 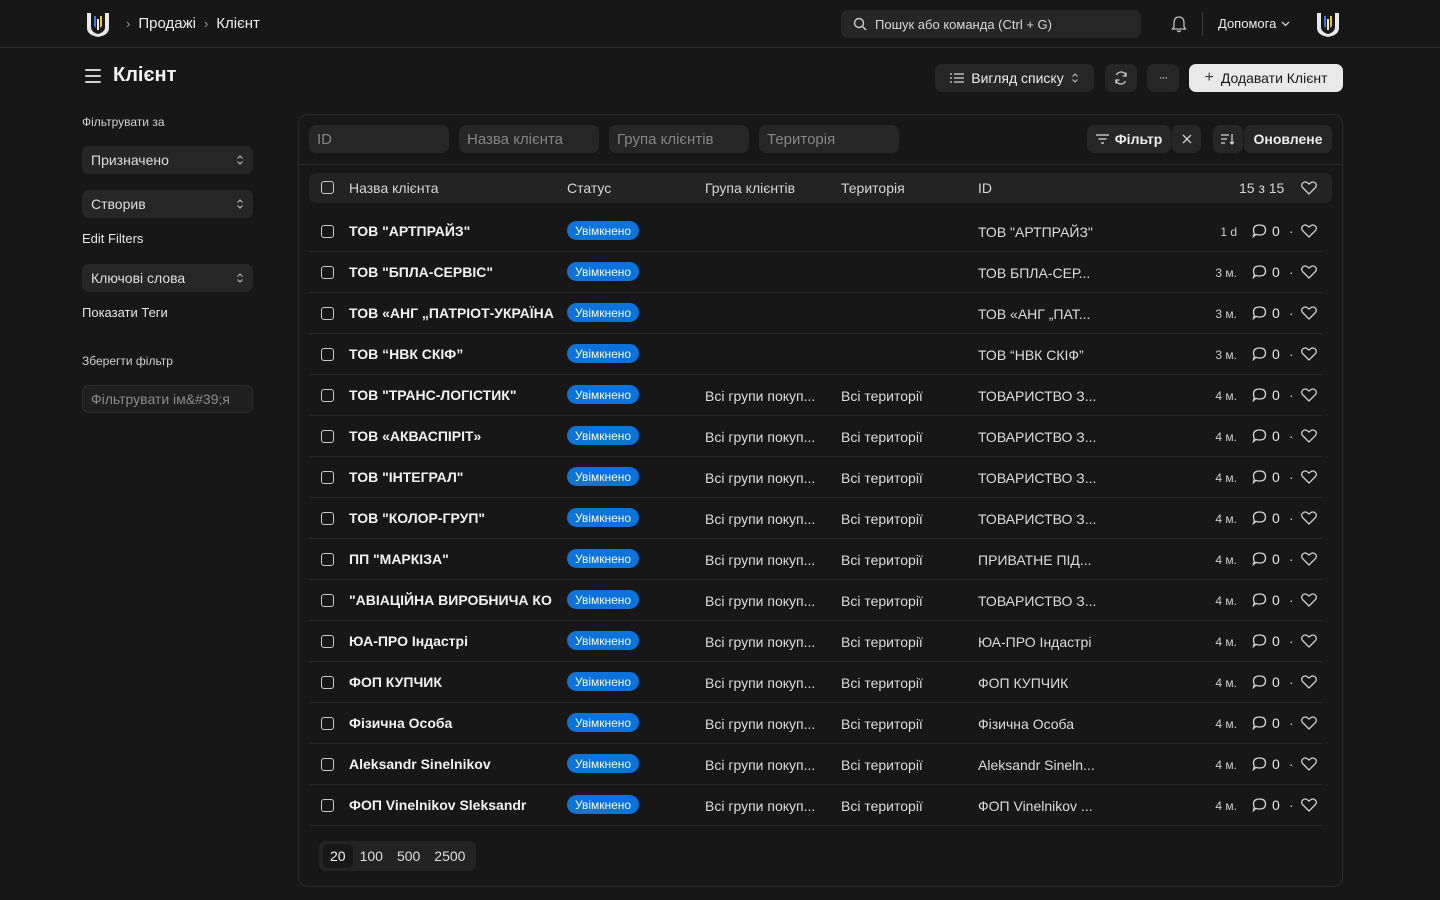 I want to click on page-size-2500: 2500, so click(x=449, y=856).